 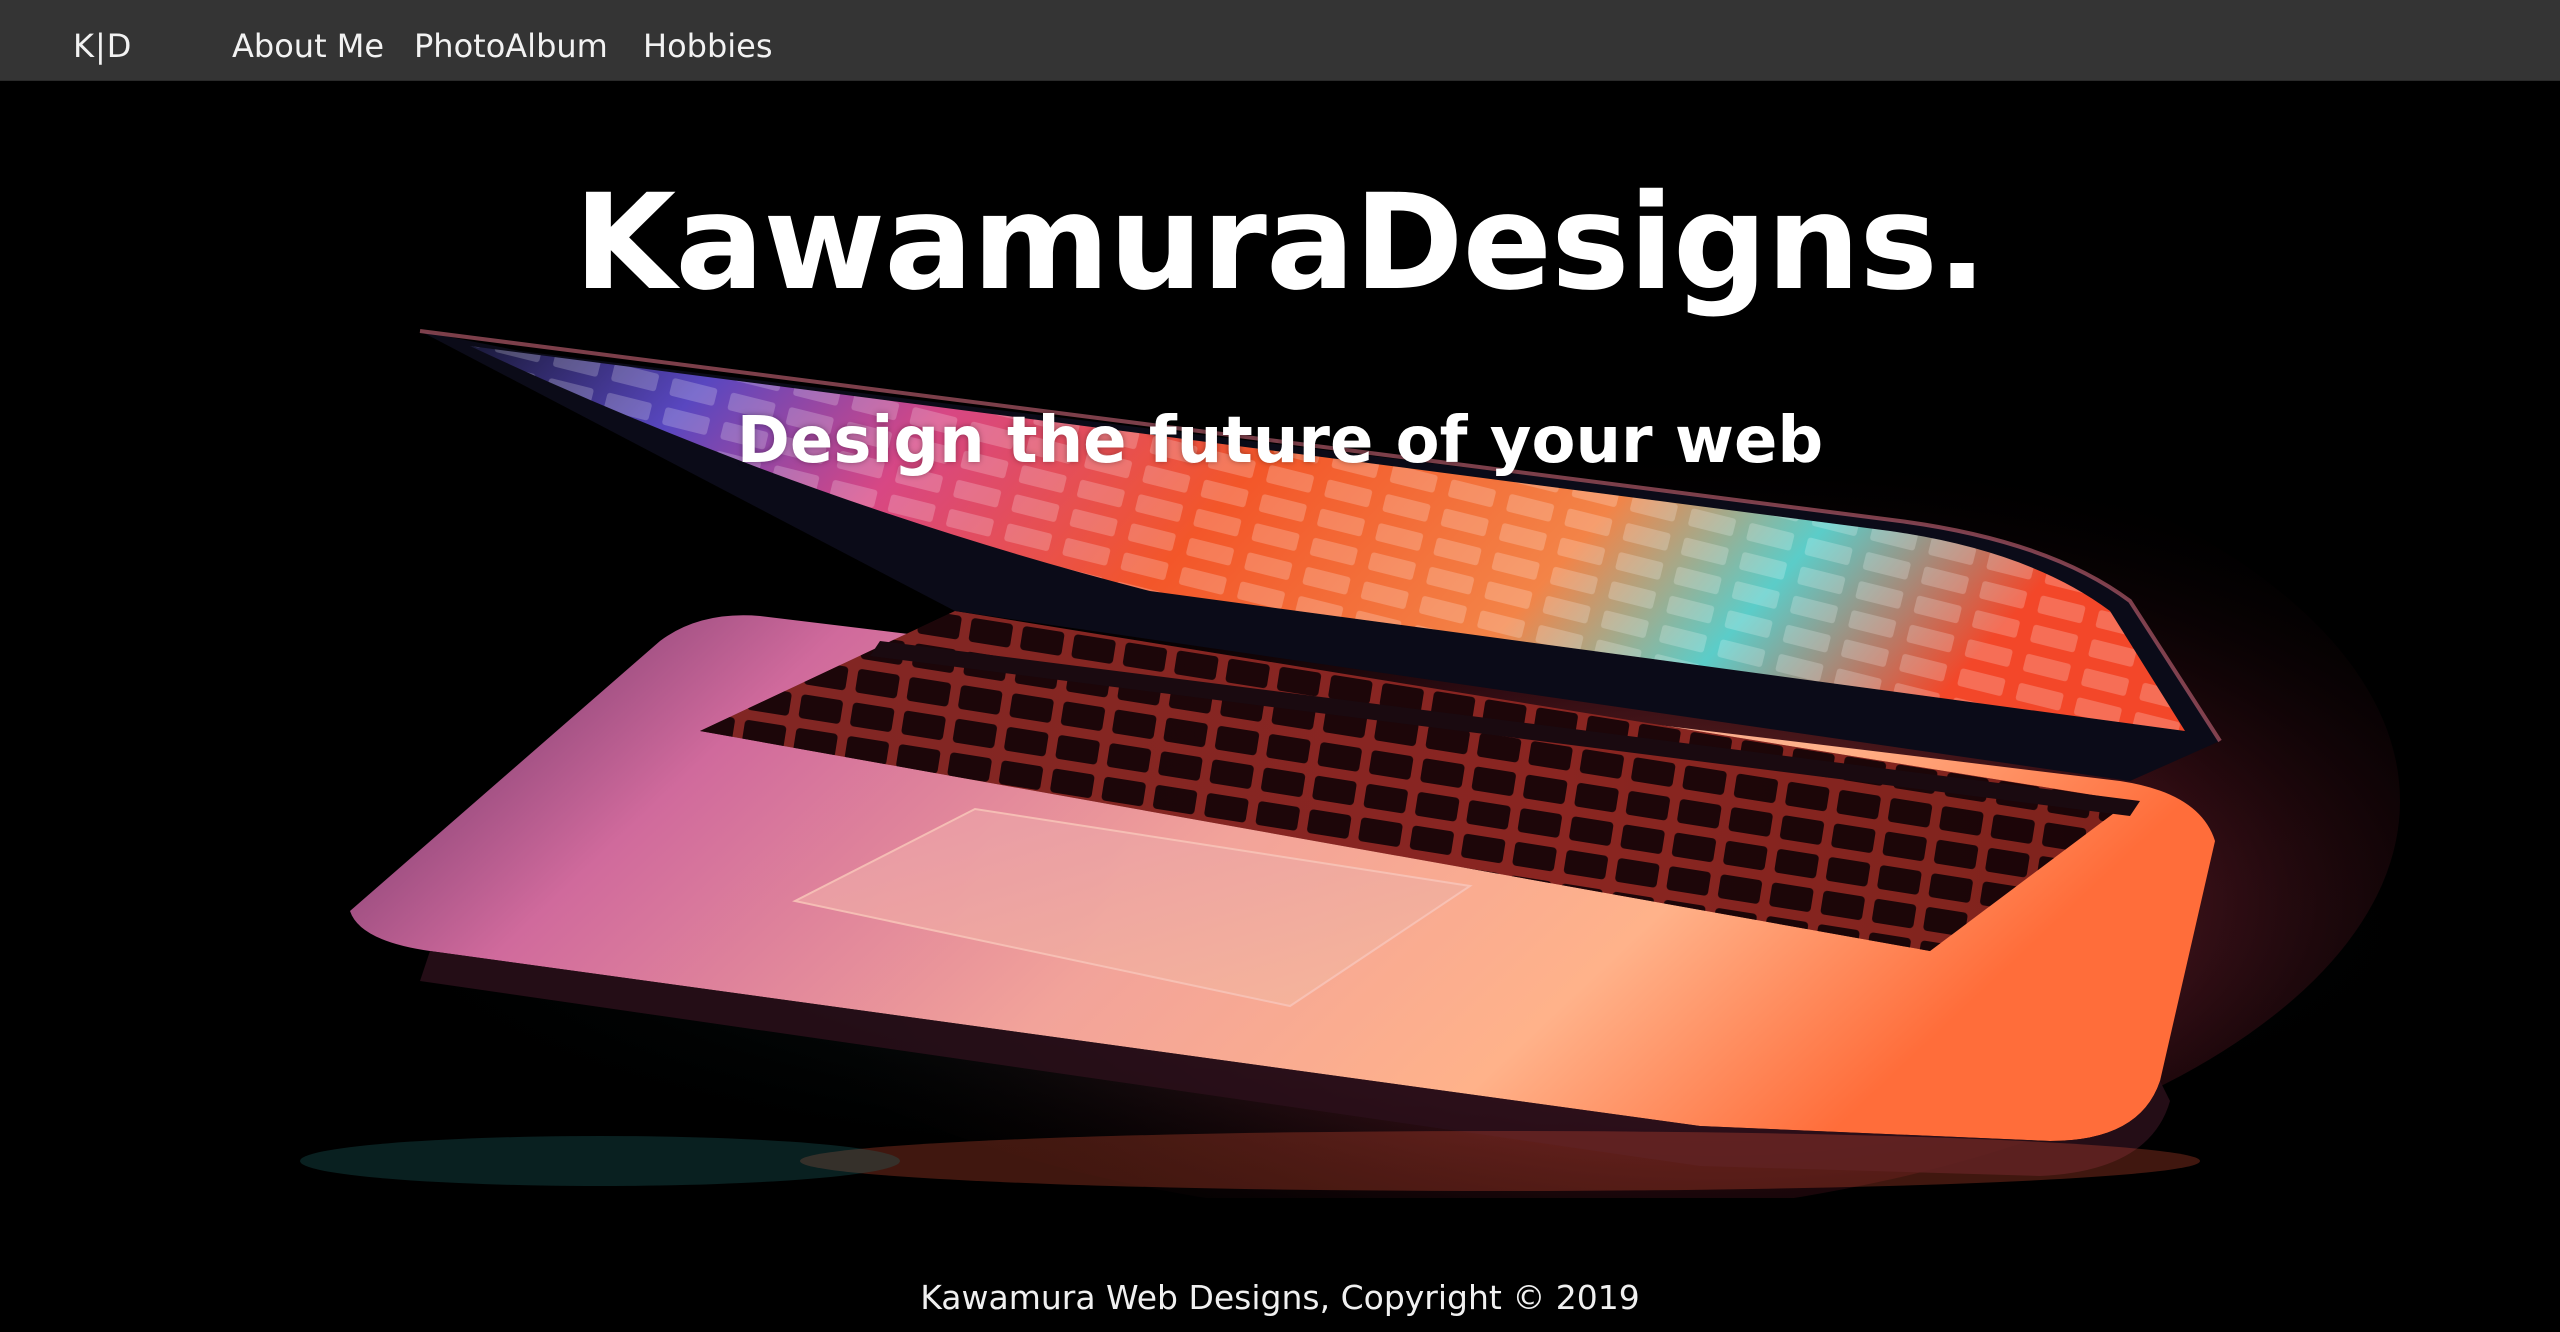 I want to click on nav-link-hobbies: Hobbies, so click(x=708, y=40).